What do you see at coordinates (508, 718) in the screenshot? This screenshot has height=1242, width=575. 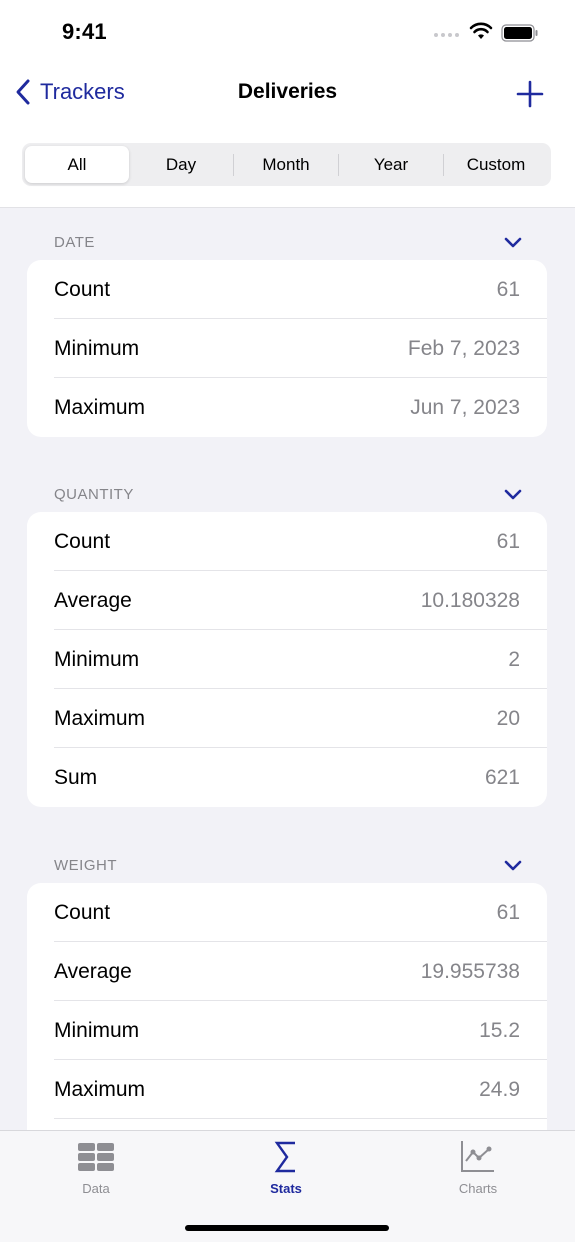 I see `stat-value: 20` at bounding box center [508, 718].